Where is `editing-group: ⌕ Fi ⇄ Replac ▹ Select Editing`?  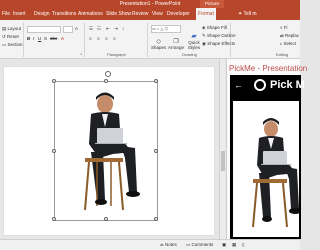
editing-group: ⌕ Fi ⇄ Replac ▹ Select Editing is located at coordinates (266, 39).